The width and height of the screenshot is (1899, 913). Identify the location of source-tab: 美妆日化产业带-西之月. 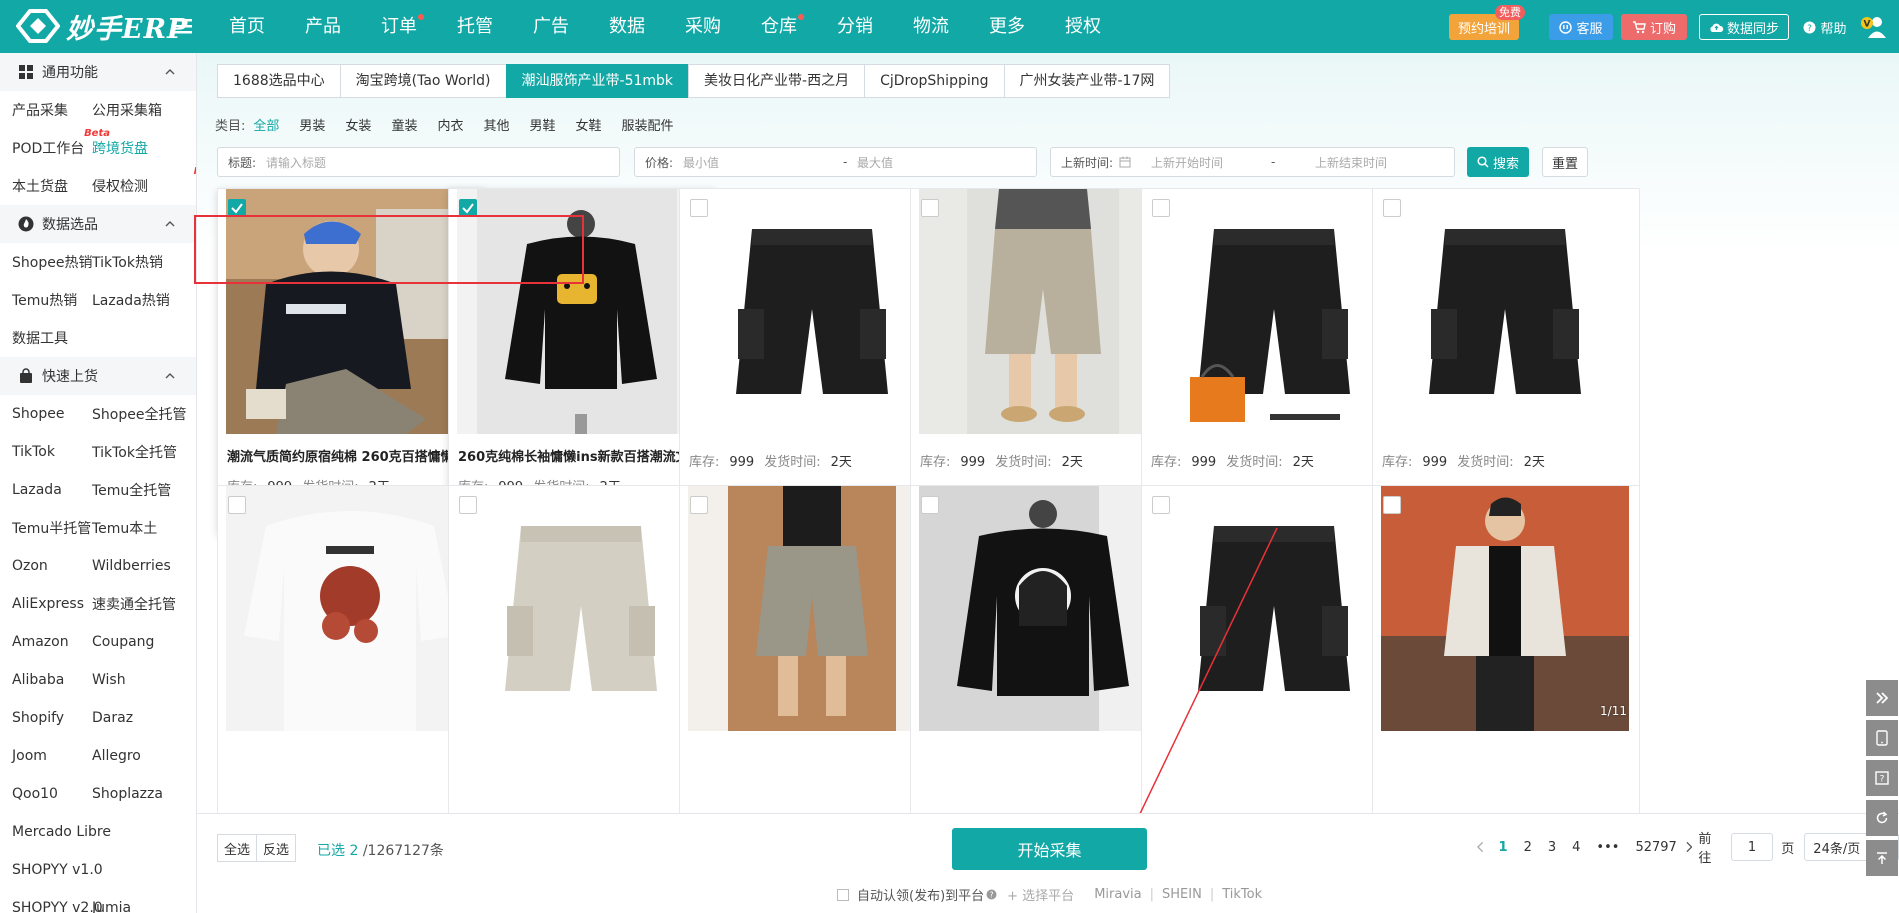
(777, 81).